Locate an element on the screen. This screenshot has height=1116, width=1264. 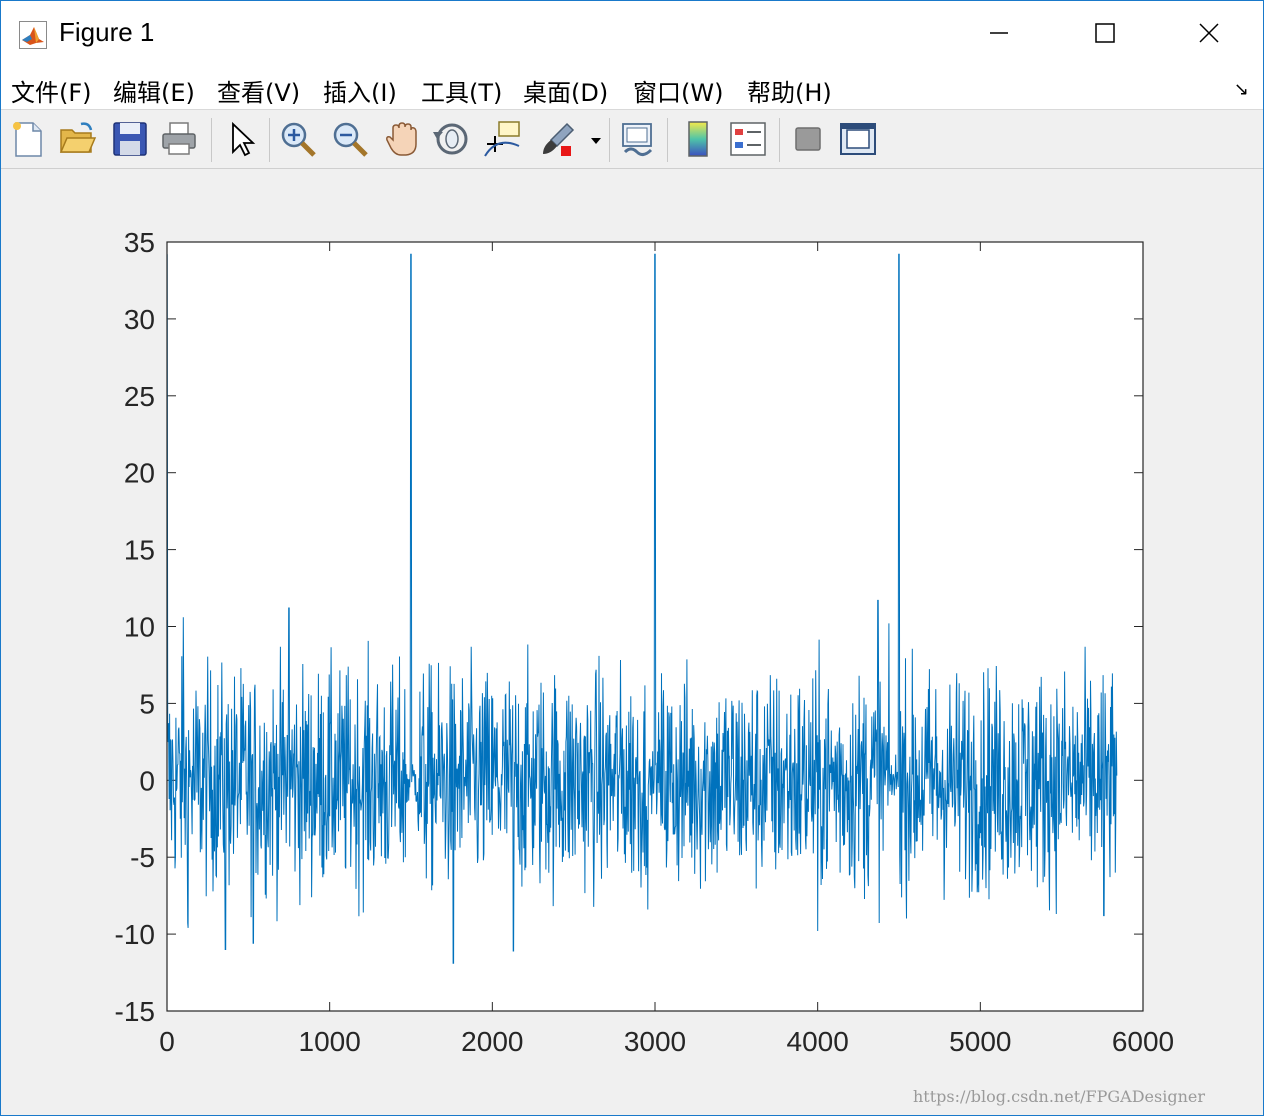
hide-plot-tools-icon is located at coordinates (808, 139).